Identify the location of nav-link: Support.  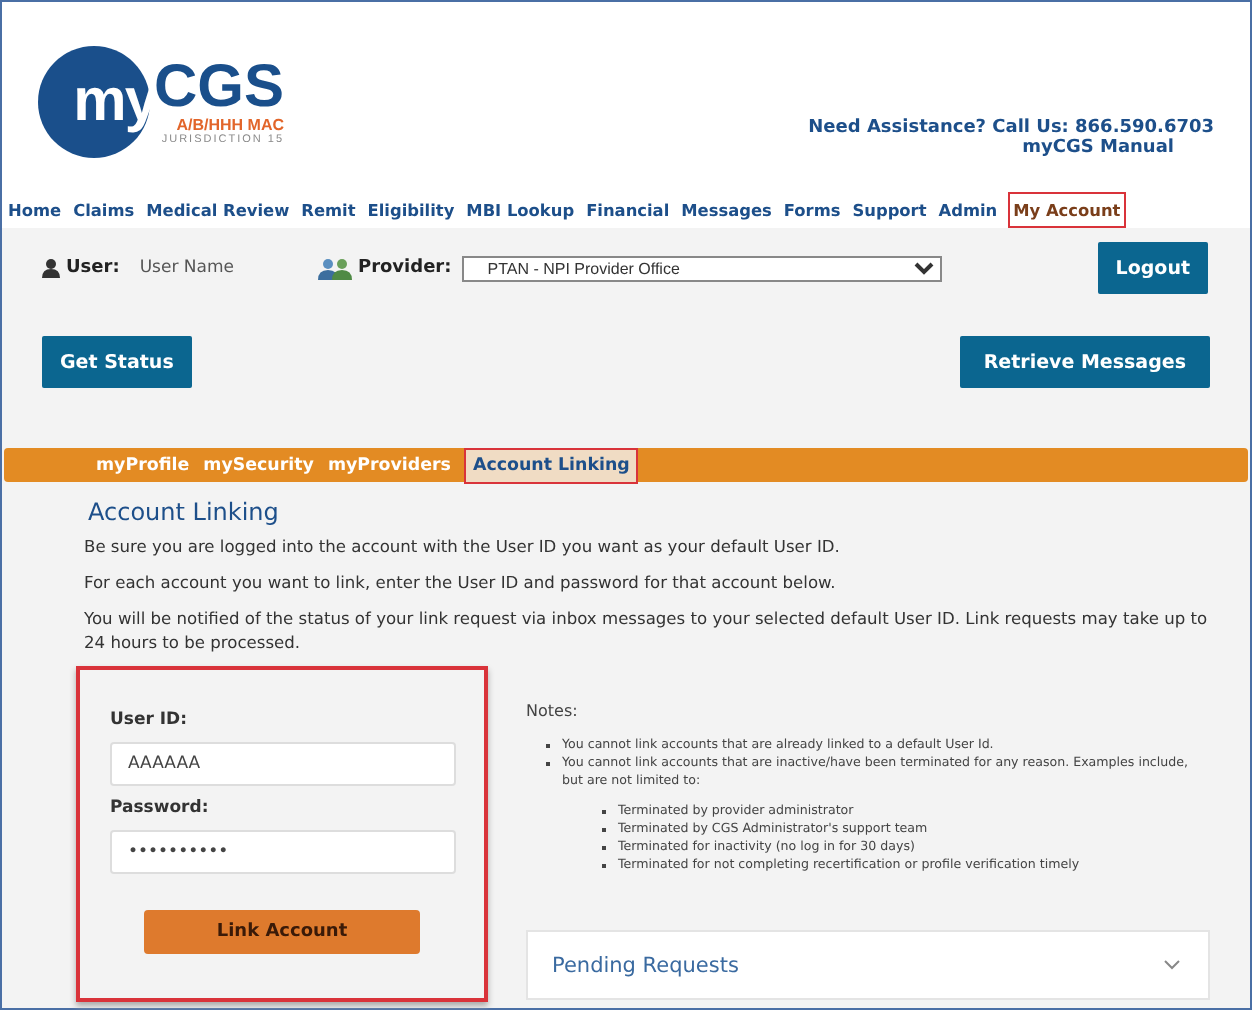
(889, 209).